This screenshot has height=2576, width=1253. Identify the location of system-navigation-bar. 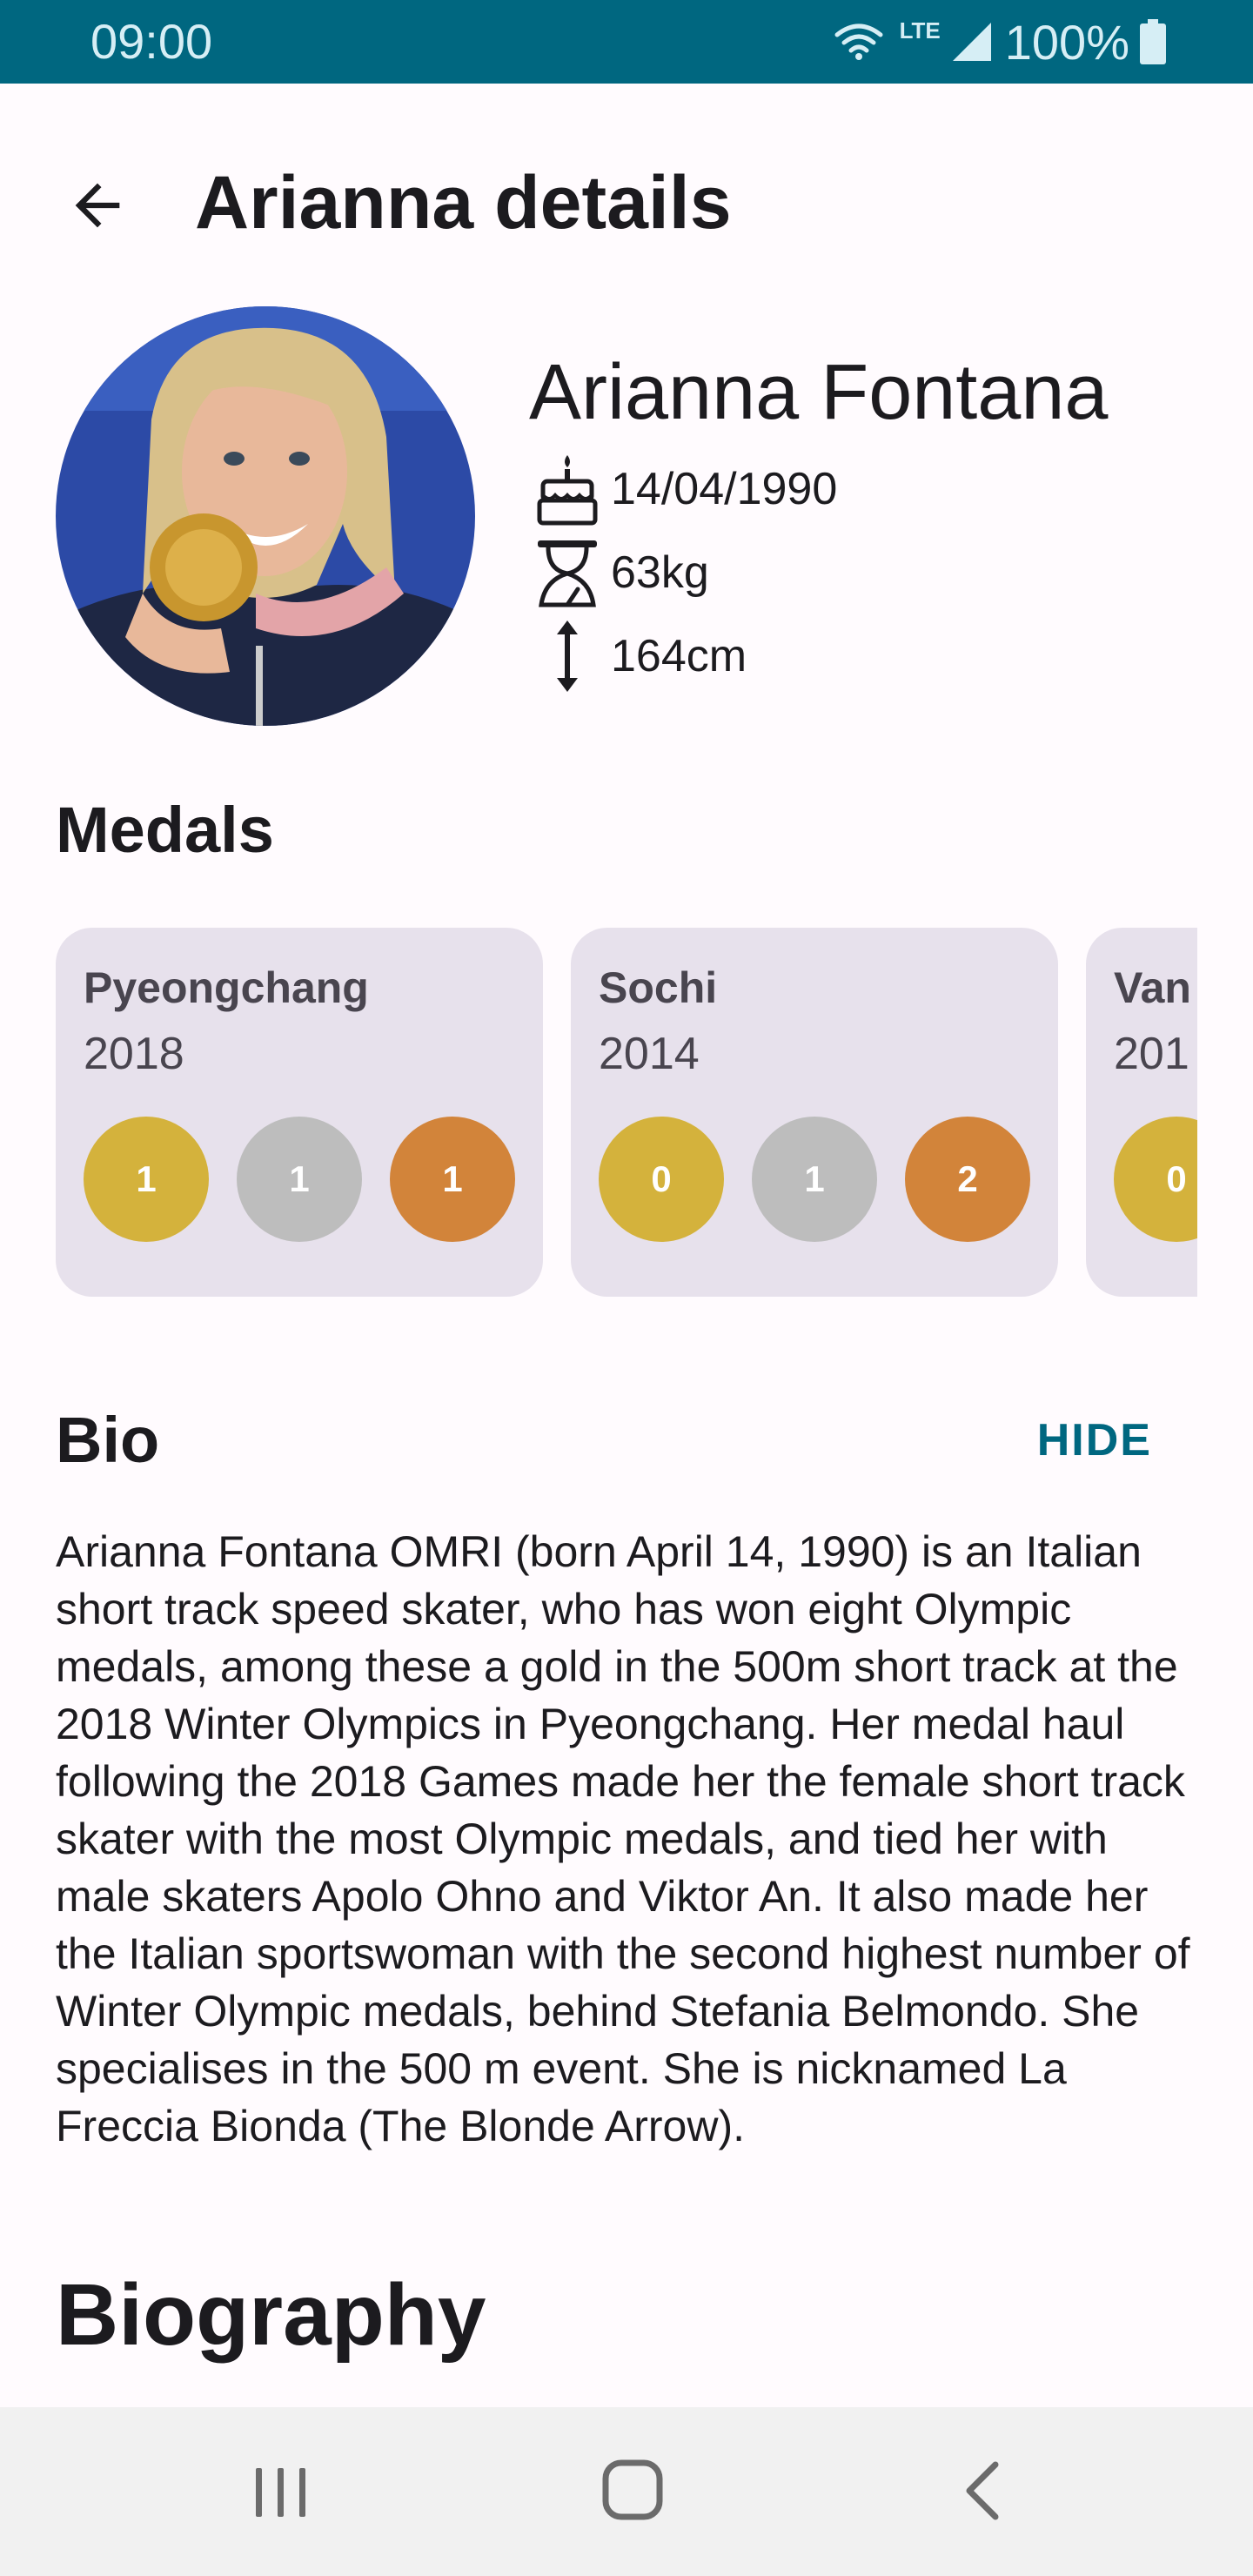
(626, 2492).